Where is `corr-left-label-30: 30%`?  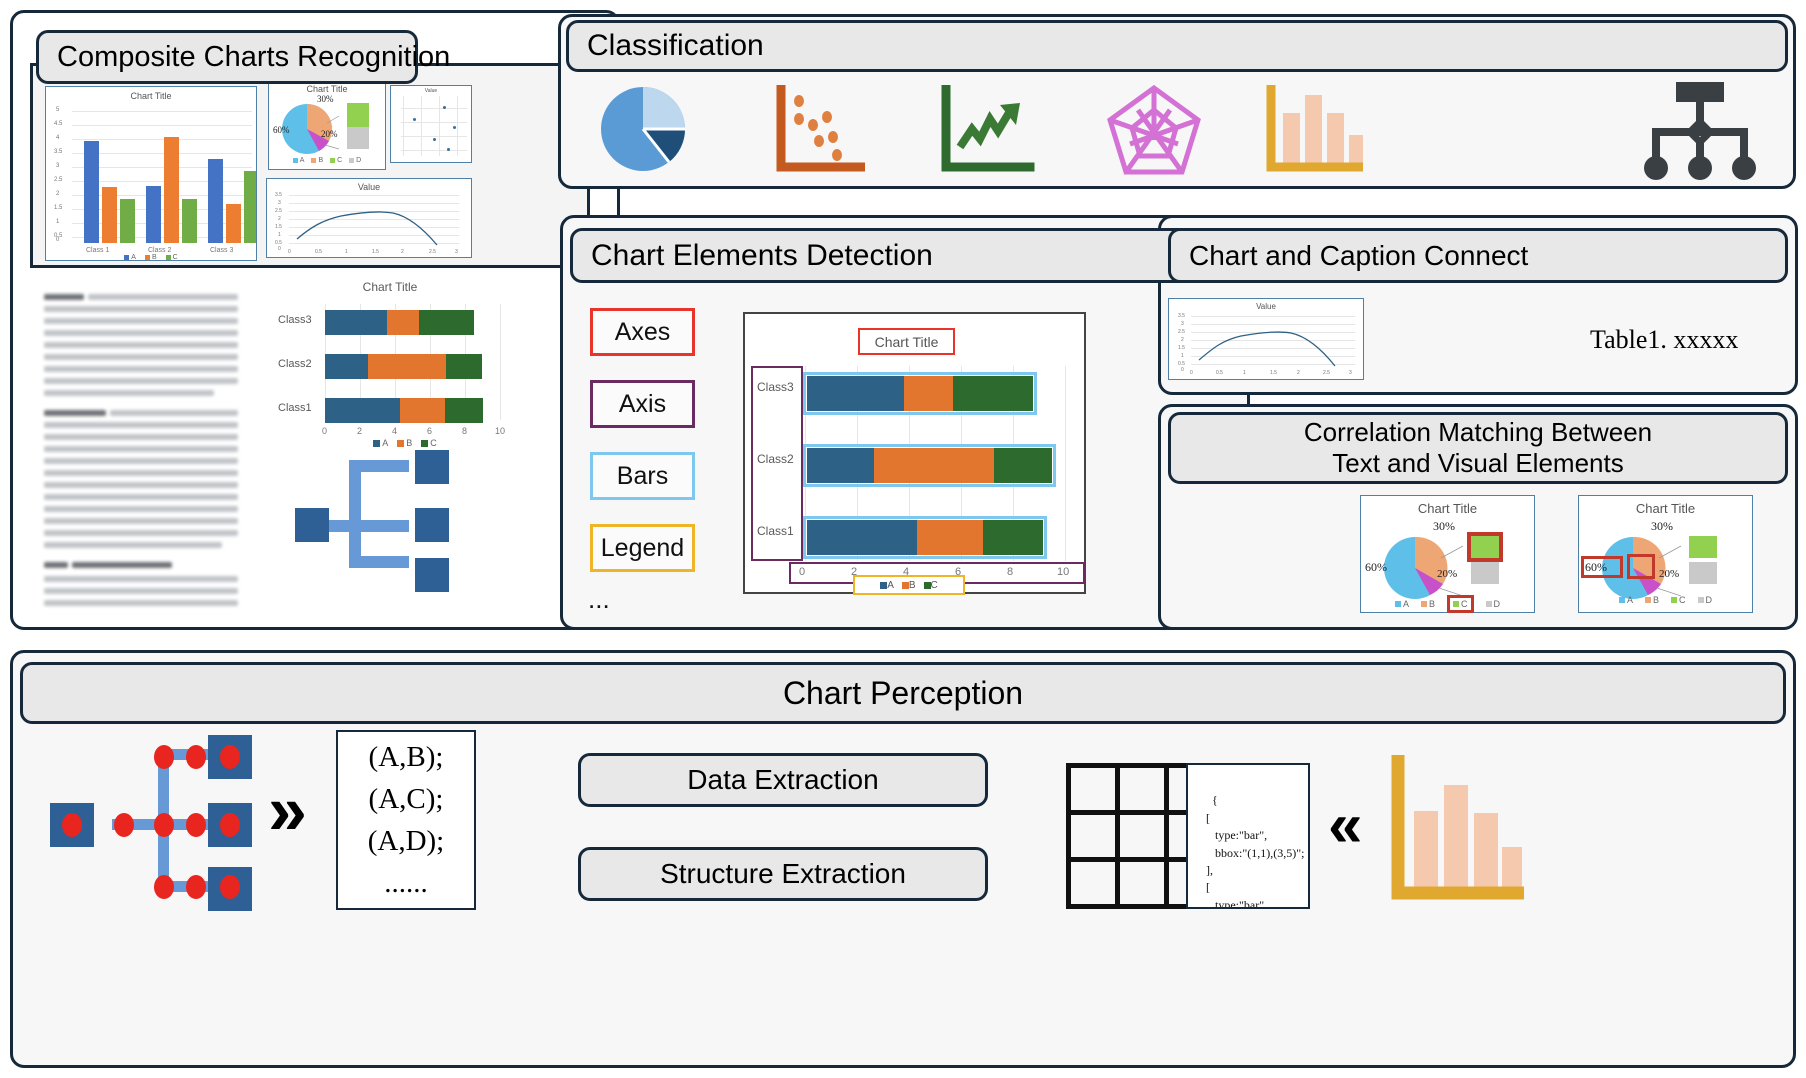
corr-left-label-30: 30% is located at coordinates (1444, 526).